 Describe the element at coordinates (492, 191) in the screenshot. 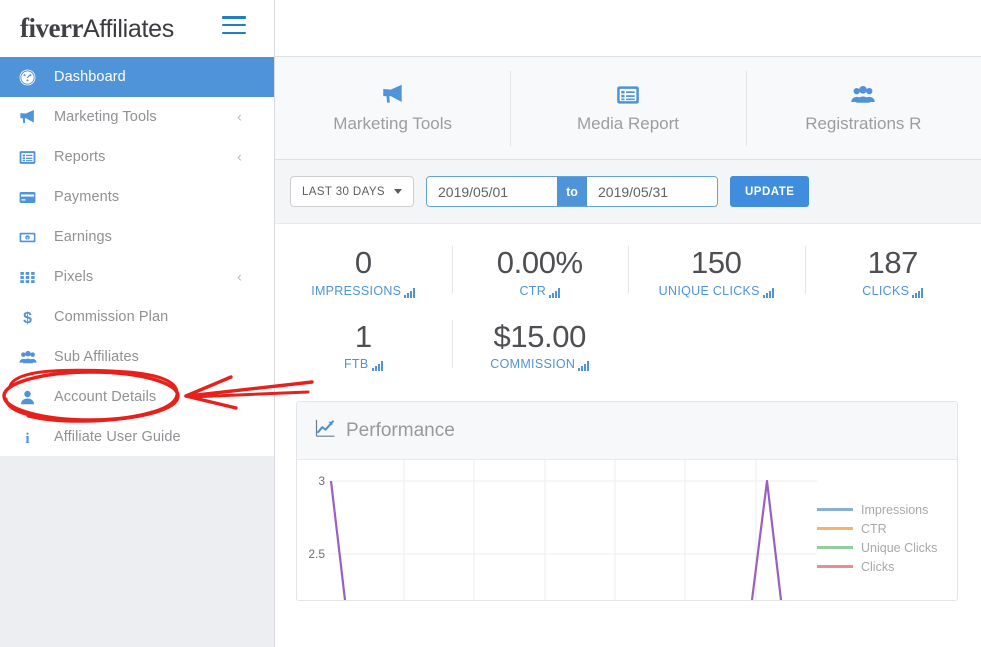

I see `date-from-input` at that location.